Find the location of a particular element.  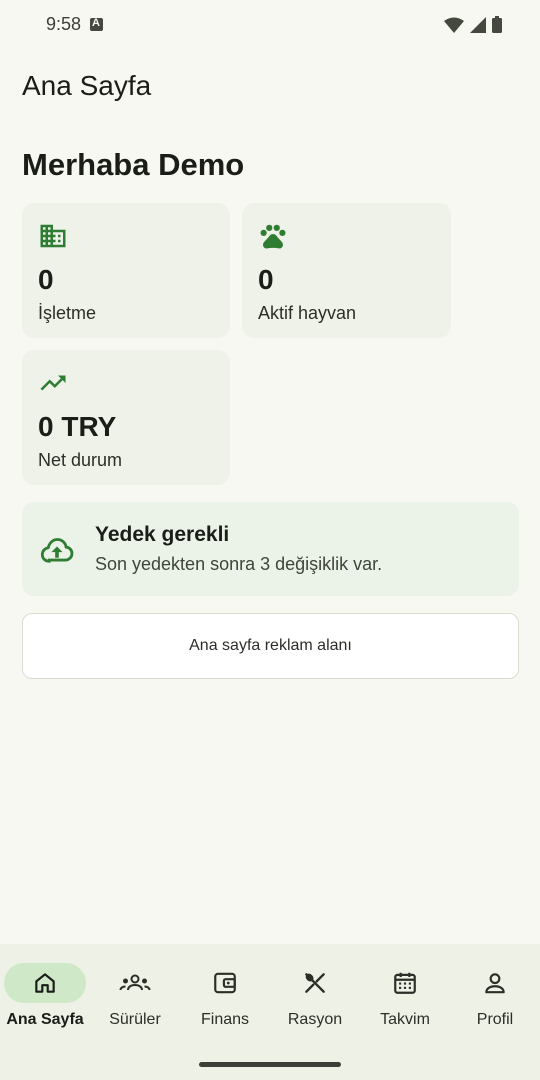

status-bar: 9:58 is located at coordinates (270, 25).